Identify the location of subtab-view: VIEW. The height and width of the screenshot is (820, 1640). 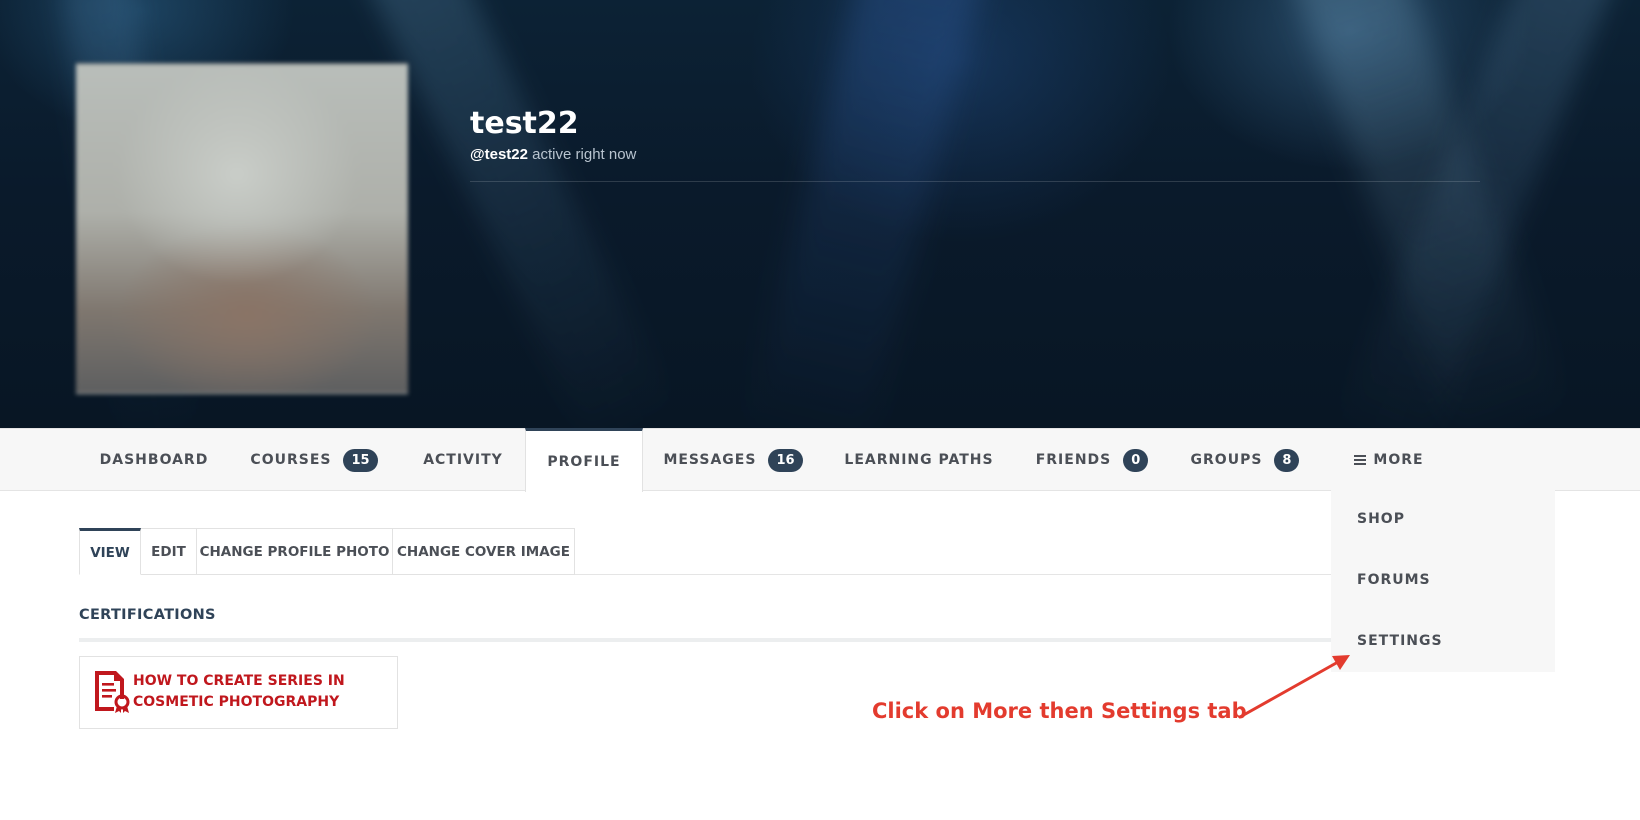
(110, 551).